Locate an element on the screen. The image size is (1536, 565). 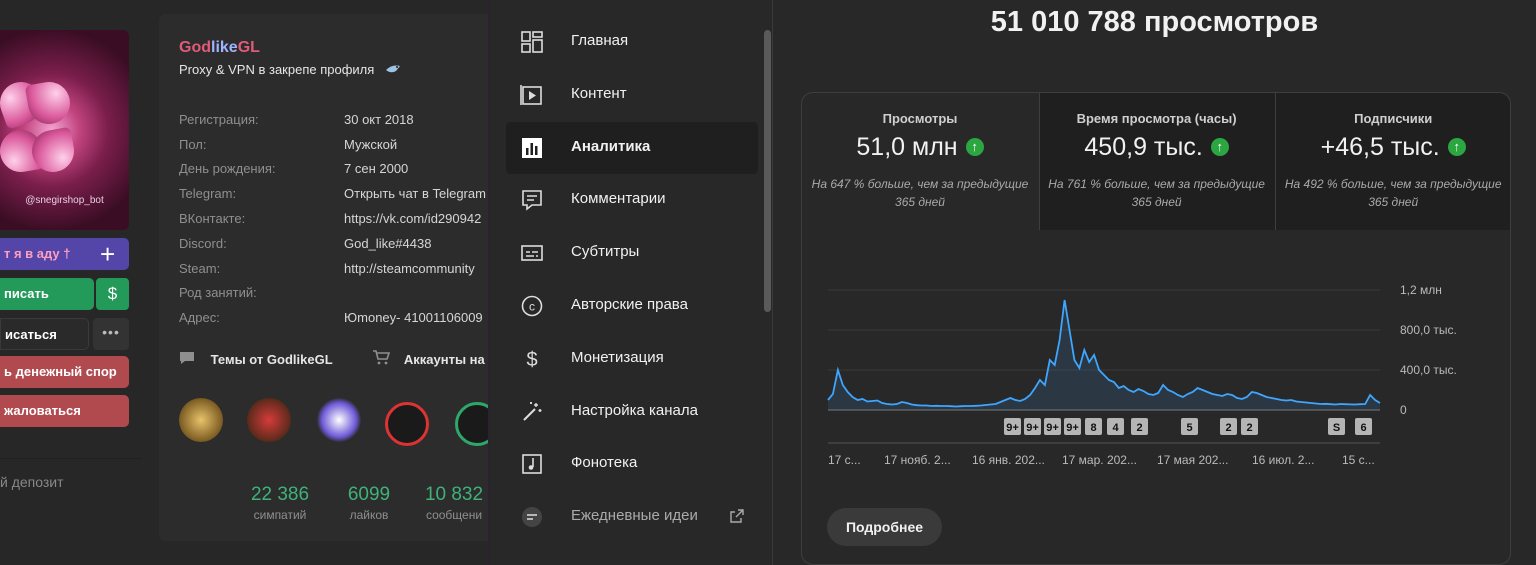
info-key: Регистрация: is located at coordinates (219, 119).